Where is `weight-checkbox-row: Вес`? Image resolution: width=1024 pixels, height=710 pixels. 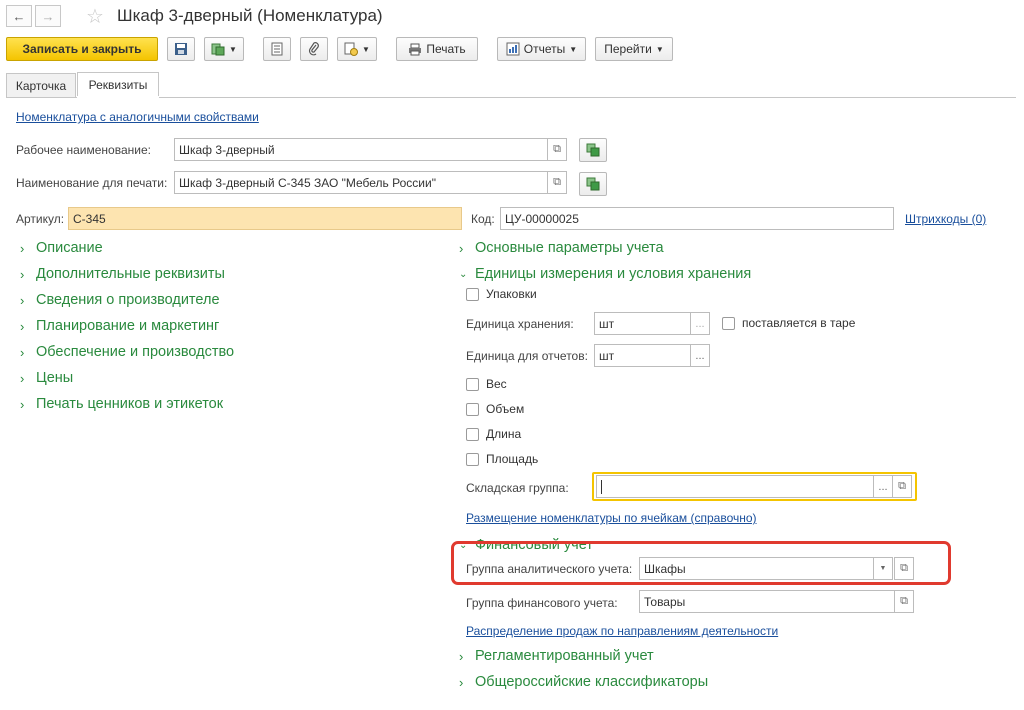 weight-checkbox-row: Вес is located at coordinates (486, 384).